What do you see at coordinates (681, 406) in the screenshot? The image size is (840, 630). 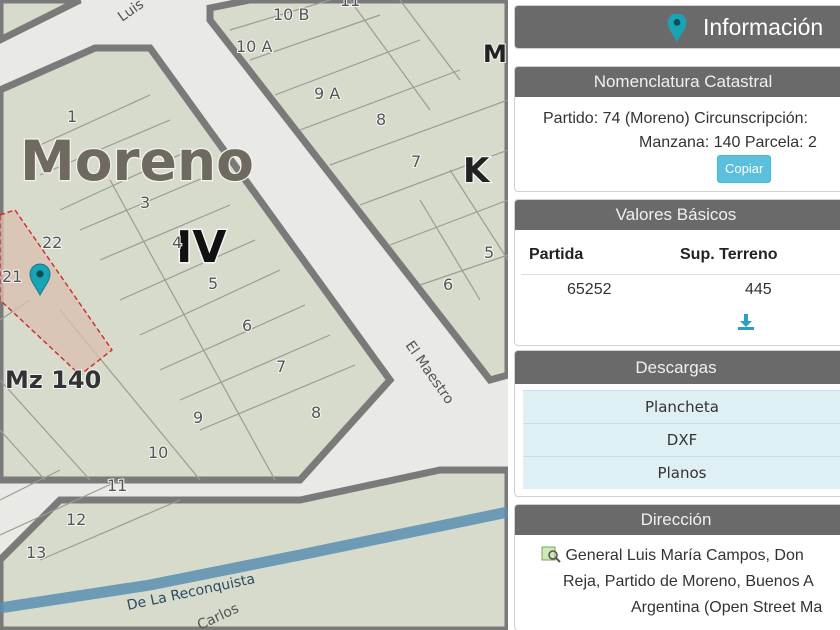 I see `download-plancheta: Plancheta` at bounding box center [681, 406].